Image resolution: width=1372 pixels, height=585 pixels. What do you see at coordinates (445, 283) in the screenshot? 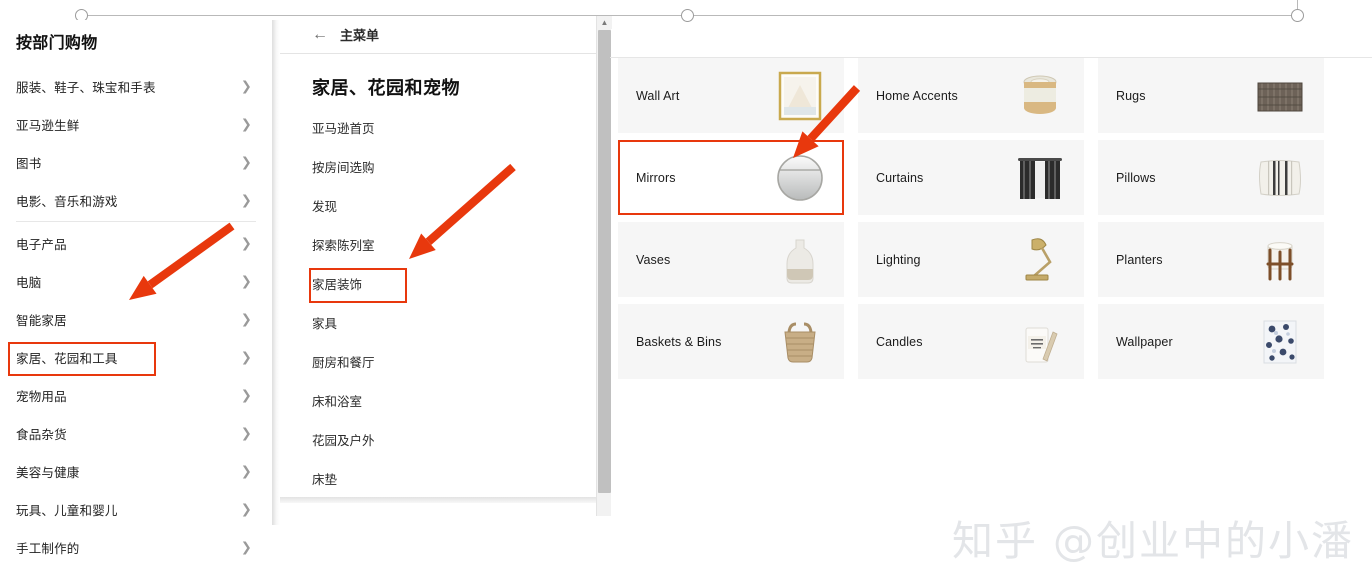
I see `menu-item-4: 家居装饰` at bounding box center [445, 283].